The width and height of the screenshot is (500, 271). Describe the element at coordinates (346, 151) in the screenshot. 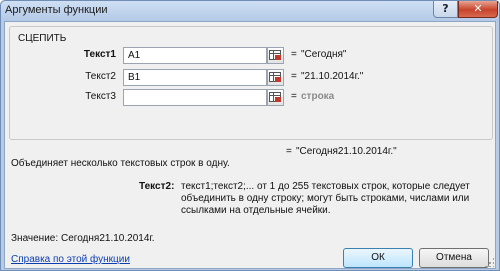

I see `formula-result: "Сегодня21.10.2014г."` at that location.